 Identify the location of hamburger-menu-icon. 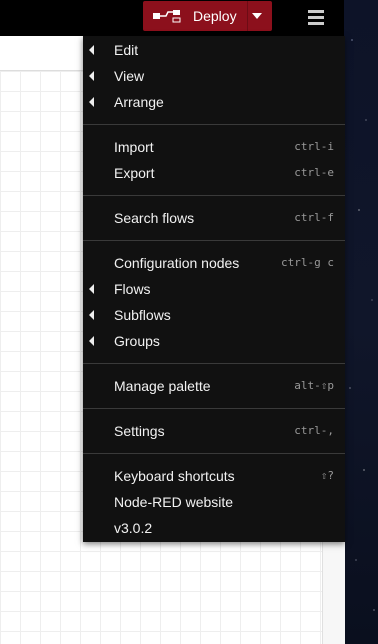
(316, 17).